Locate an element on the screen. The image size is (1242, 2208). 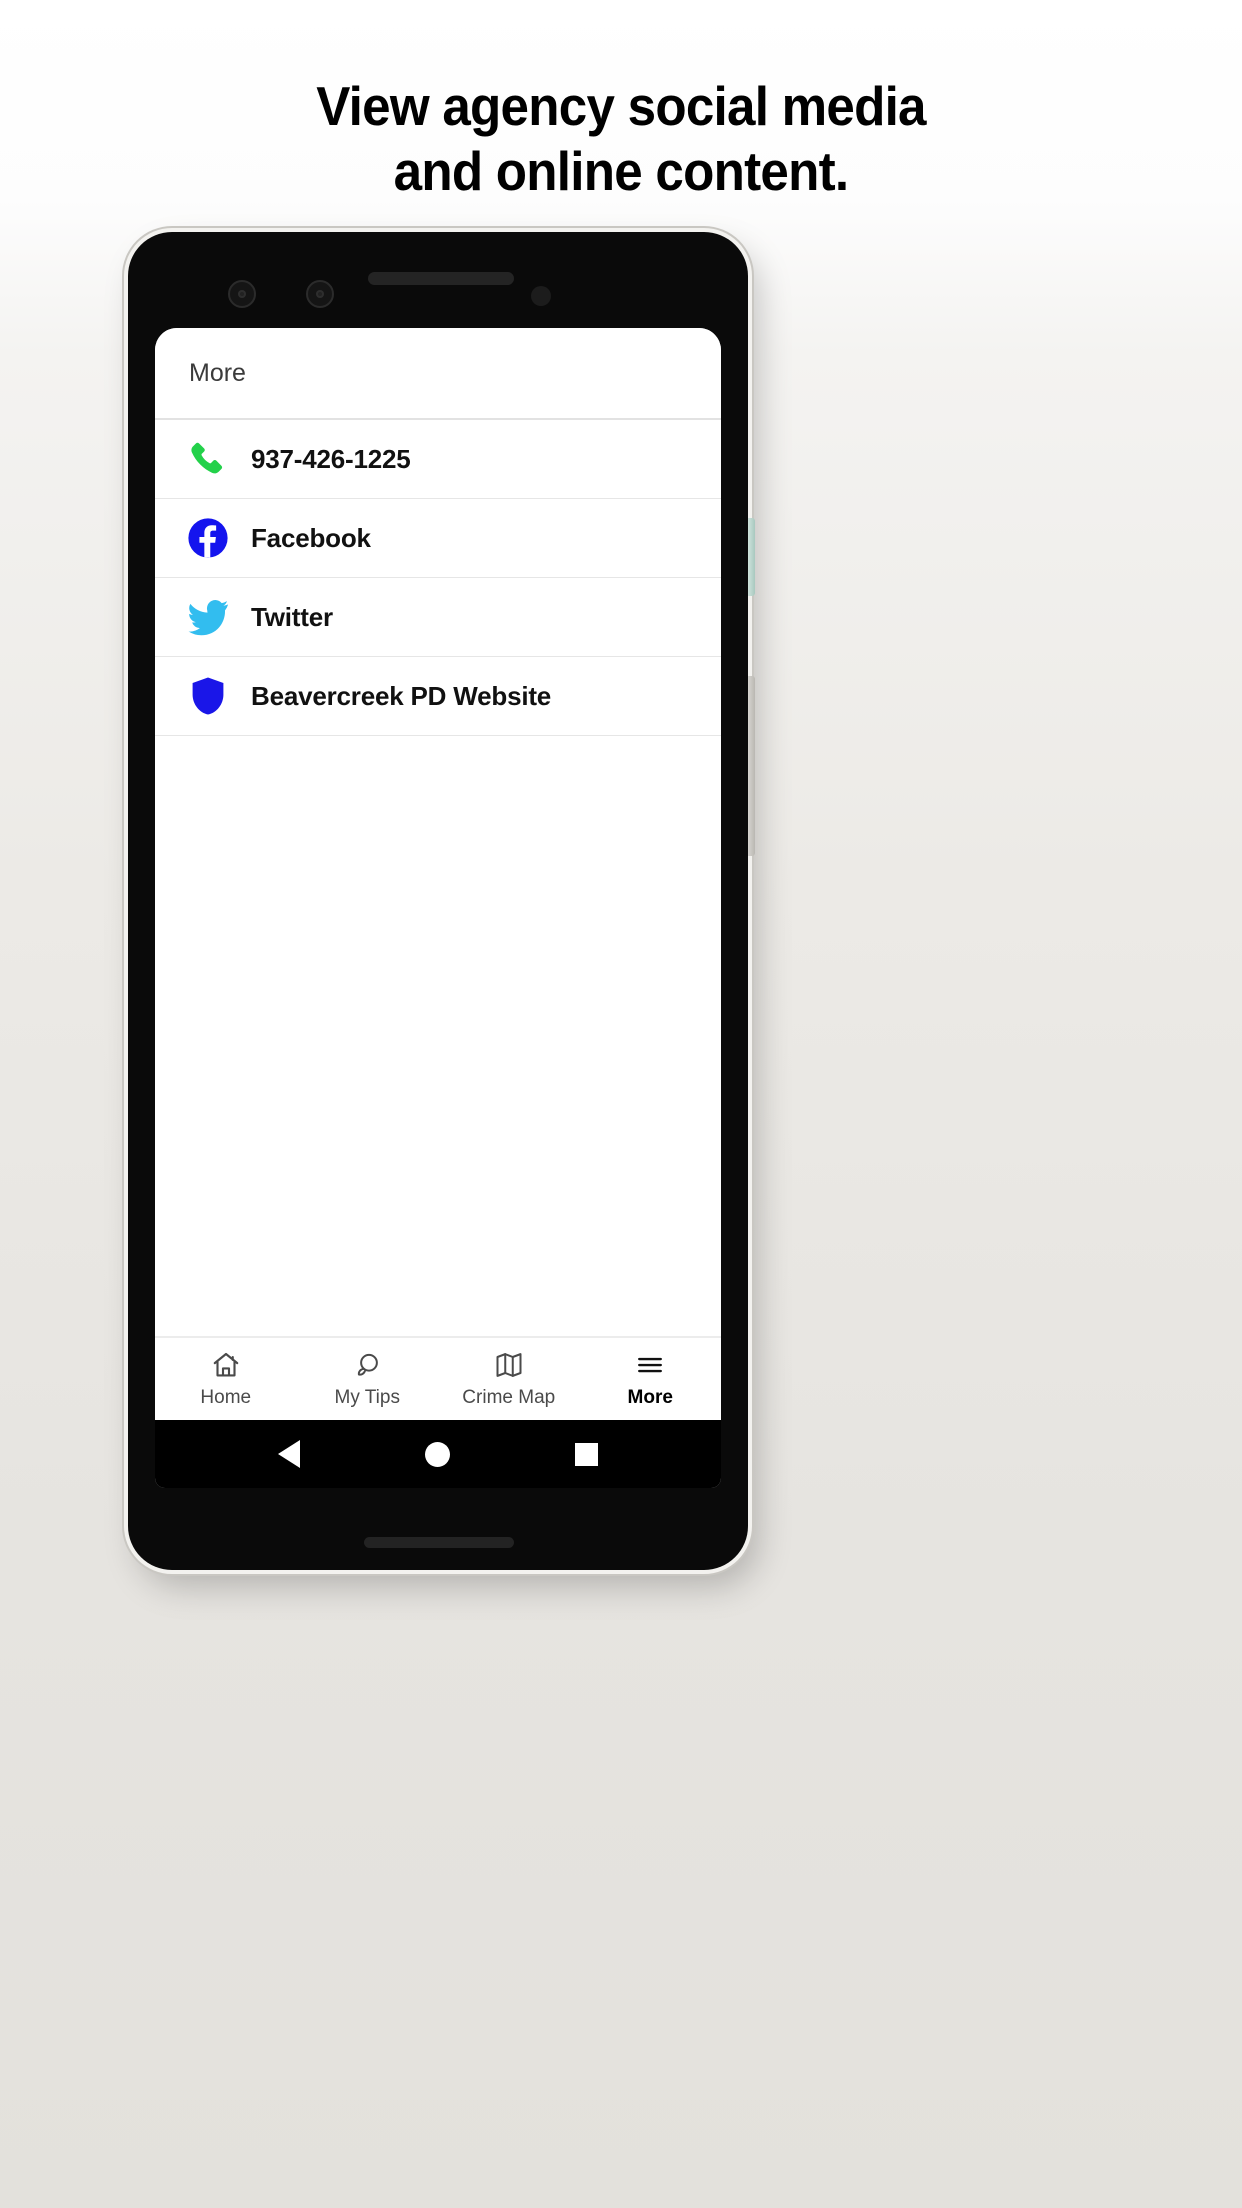
list-item-label: Beavercreek PD Website is located at coordinates (401, 695).